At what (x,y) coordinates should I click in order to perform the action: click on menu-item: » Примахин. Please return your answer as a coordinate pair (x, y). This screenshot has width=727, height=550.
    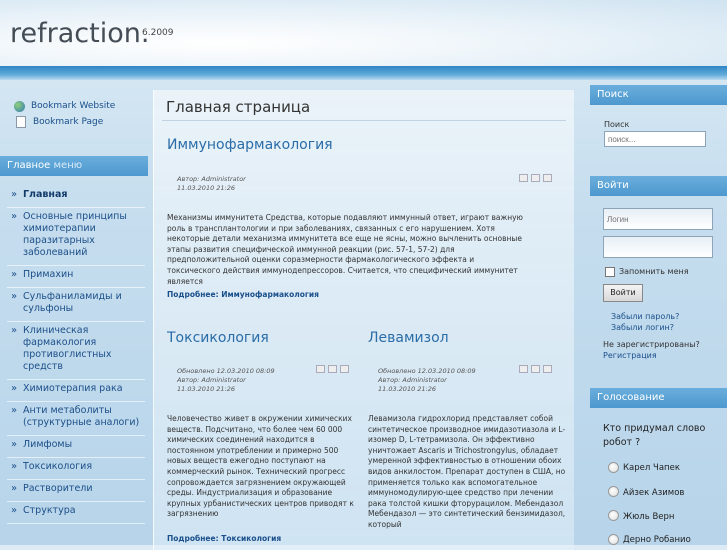
    Looking at the image, I should click on (76, 277).